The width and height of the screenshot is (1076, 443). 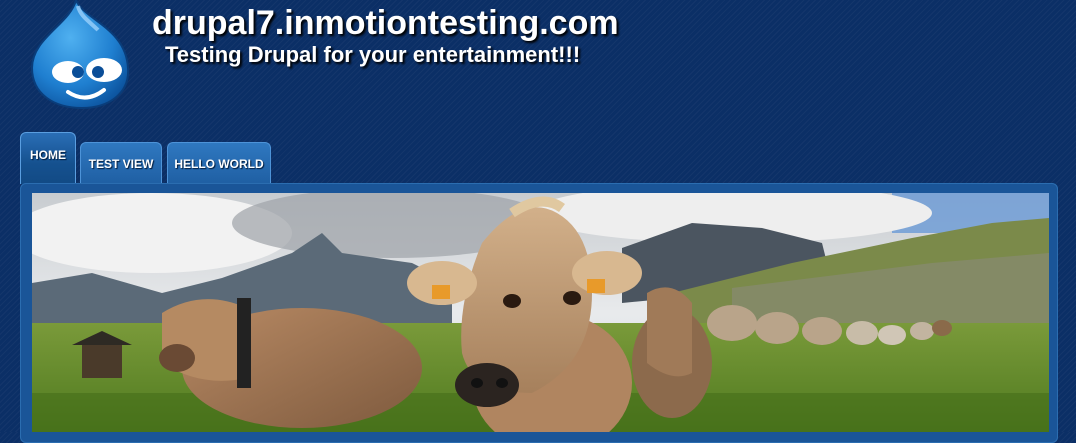 What do you see at coordinates (81, 55) in the screenshot?
I see `drupal-logo-icon` at bounding box center [81, 55].